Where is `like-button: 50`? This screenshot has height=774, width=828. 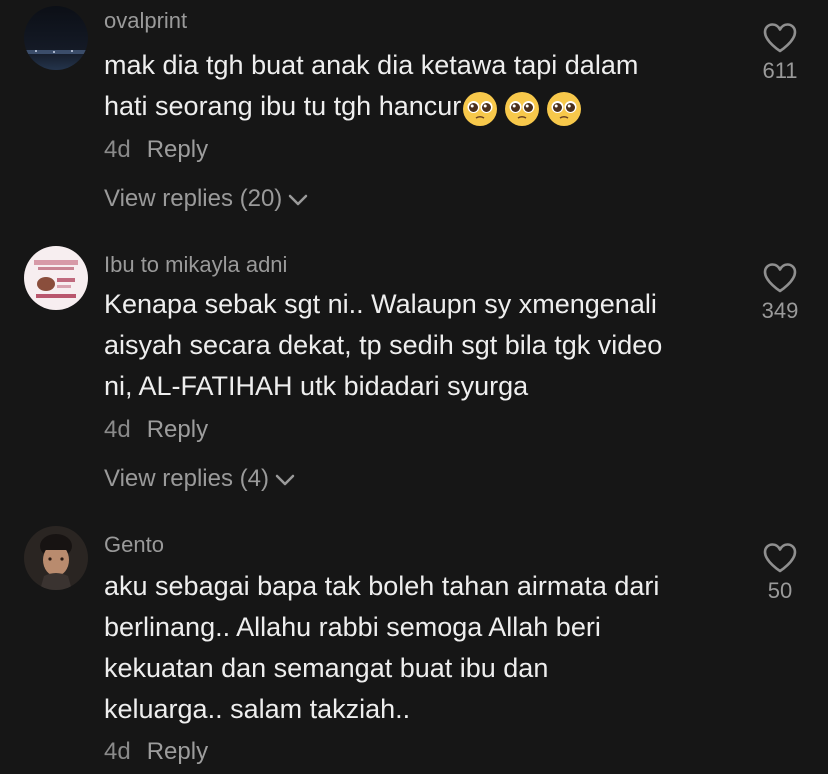 like-button: 50 is located at coordinates (780, 573).